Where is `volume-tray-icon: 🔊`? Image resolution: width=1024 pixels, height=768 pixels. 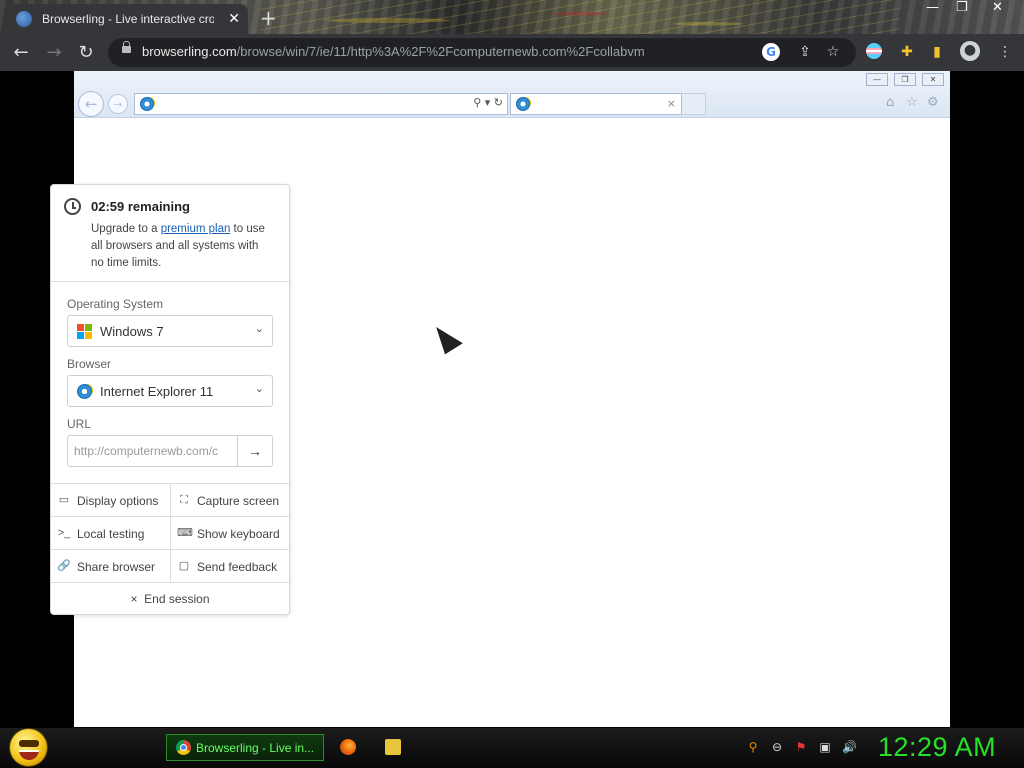
volume-tray-icon: 🔊 is located at coordinates (849, 747).